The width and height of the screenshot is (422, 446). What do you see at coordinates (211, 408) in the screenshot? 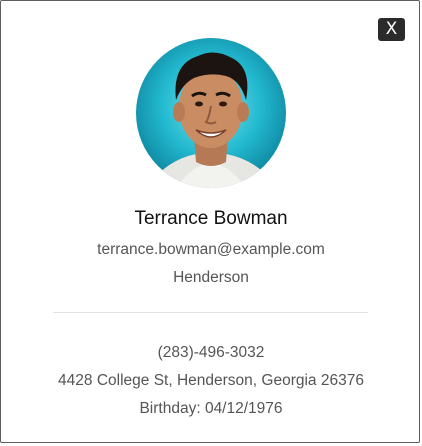
I see `profile-birthday: Birthday: 04/12/1976` at bounding box center [211, 408].